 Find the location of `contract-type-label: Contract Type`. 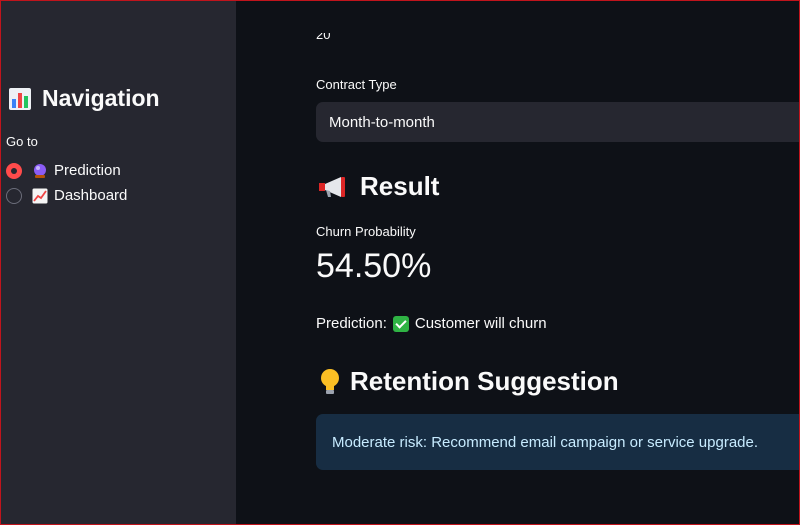

contract-type-label: Contract Type is located at coordinates (356, 84).